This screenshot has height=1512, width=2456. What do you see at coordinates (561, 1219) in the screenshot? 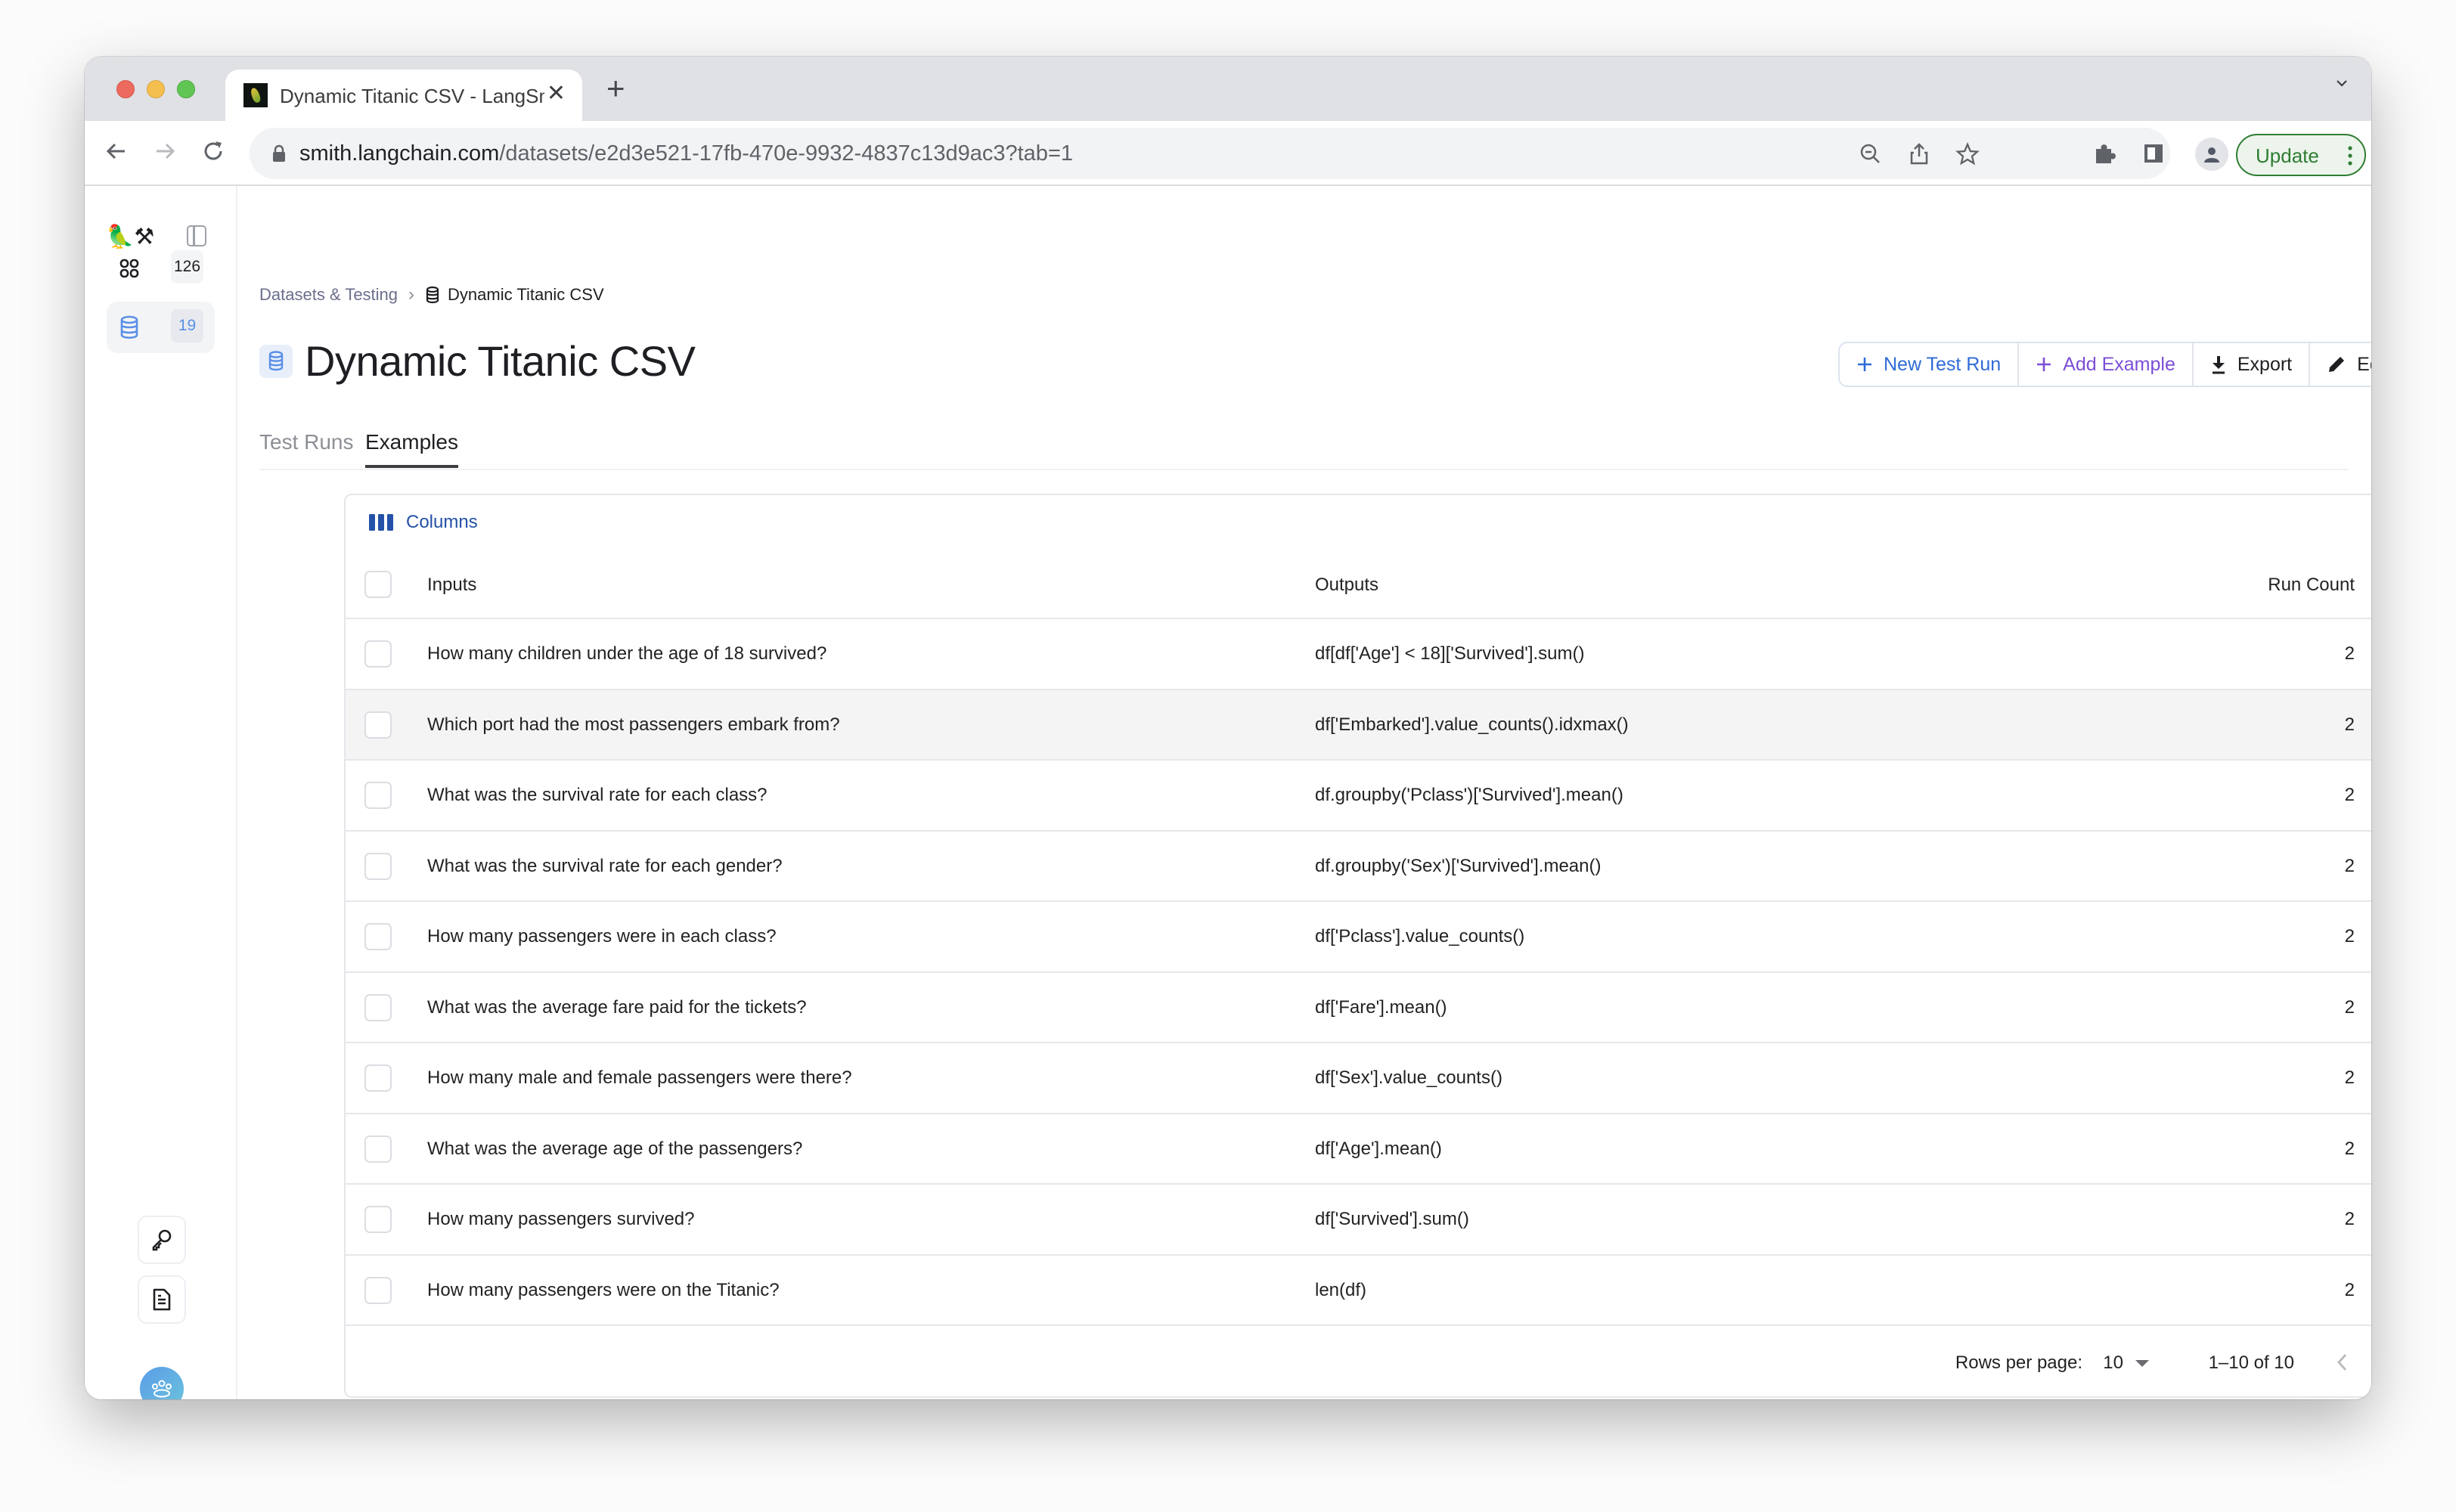
I see `cell-input: How many passengers survived?` at bounding box center [561, 1219].